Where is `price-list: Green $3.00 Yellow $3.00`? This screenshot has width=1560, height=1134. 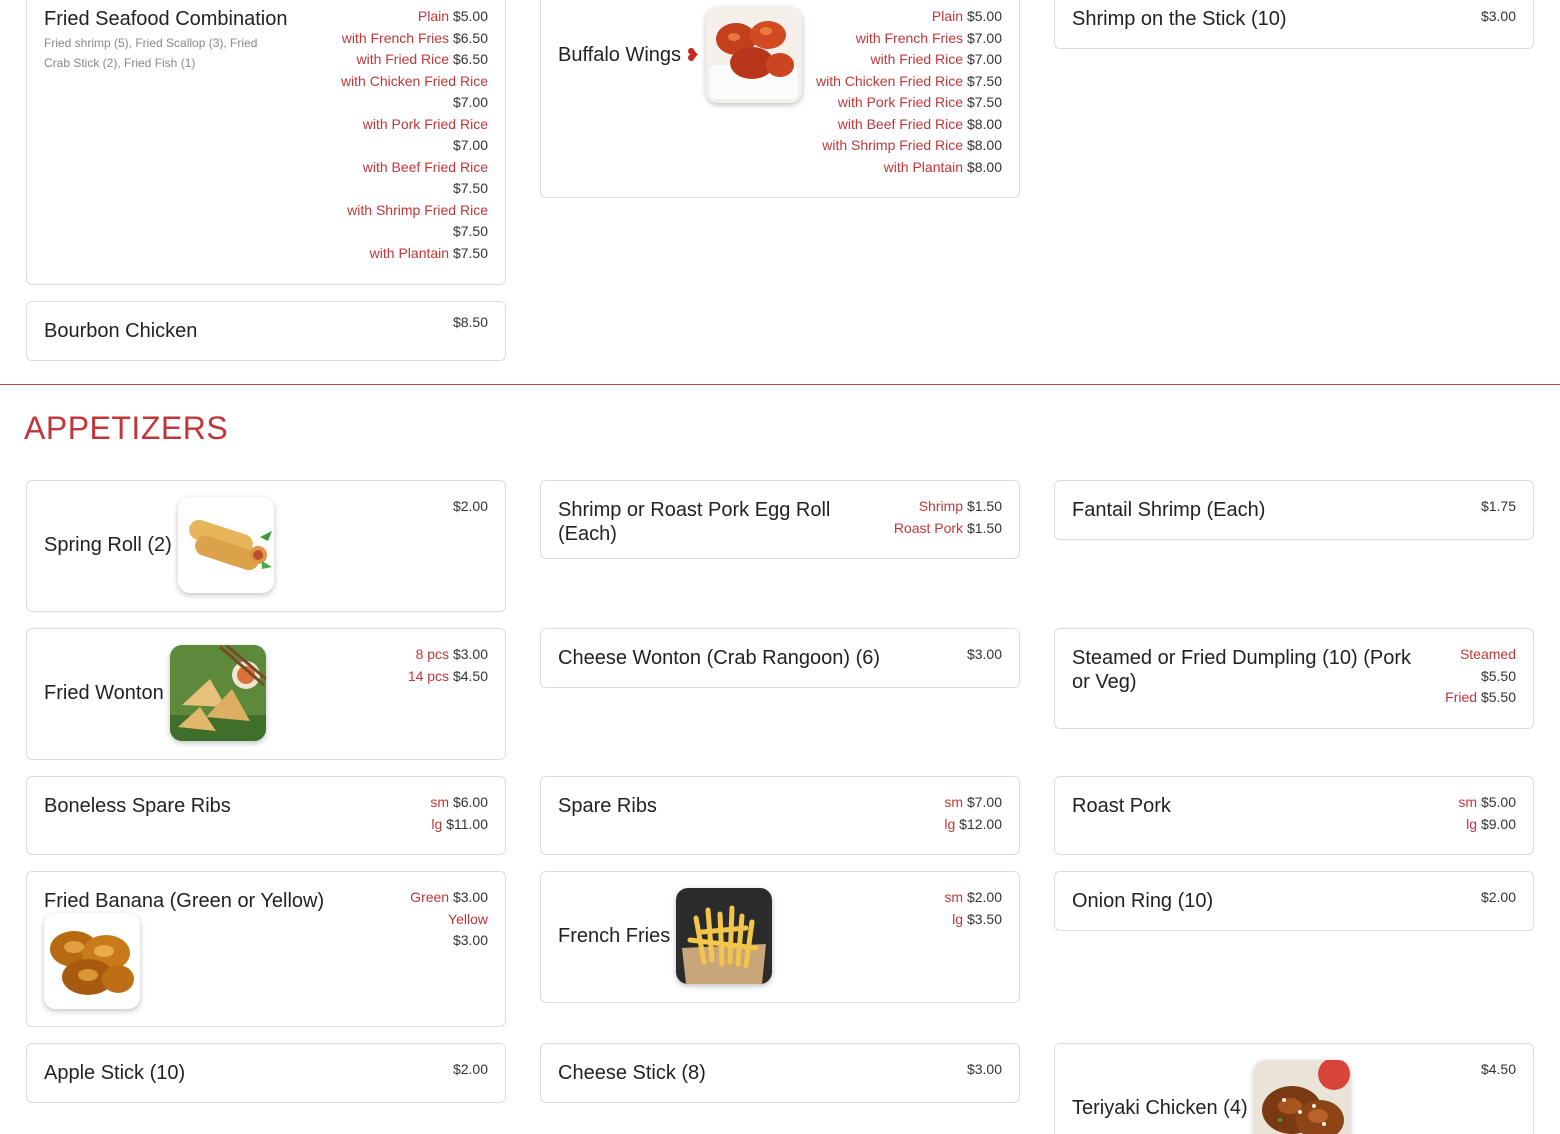 price-list: Green $3.00 Yellow $3.00 is located at coordinates (449, 918).